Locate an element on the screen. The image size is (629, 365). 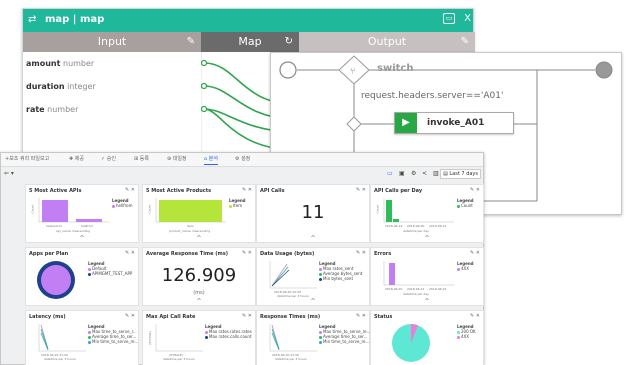
switch-condition: request.headers.server=='A01' is located at coordinates (432, 96).